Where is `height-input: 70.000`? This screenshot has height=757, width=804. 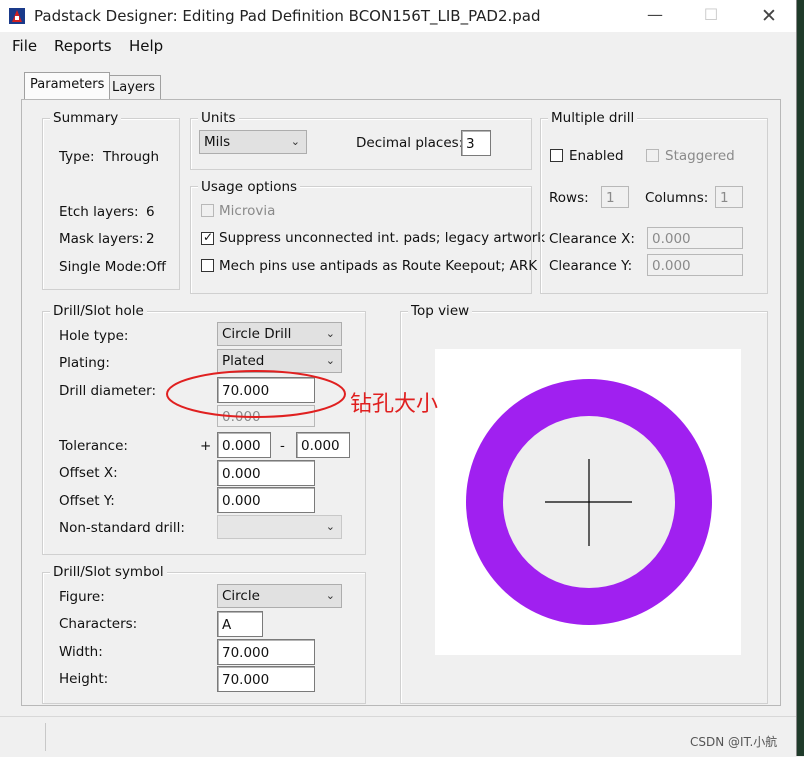
height-input: 70.000 is located at coordinates (266, 679).